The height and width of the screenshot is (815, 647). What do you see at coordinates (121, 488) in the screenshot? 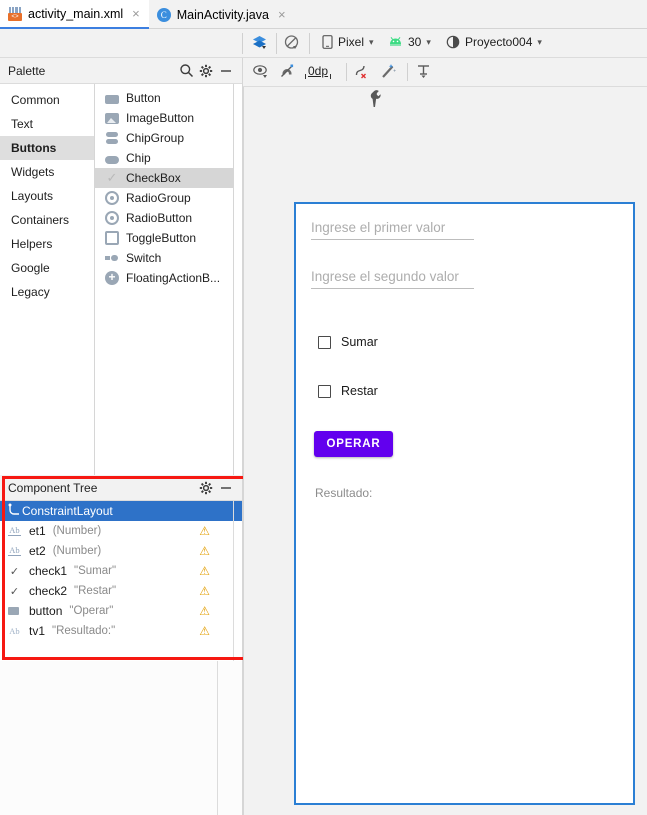
I see `component-tree-header: Component Tree` at bounding box center [121, 488].